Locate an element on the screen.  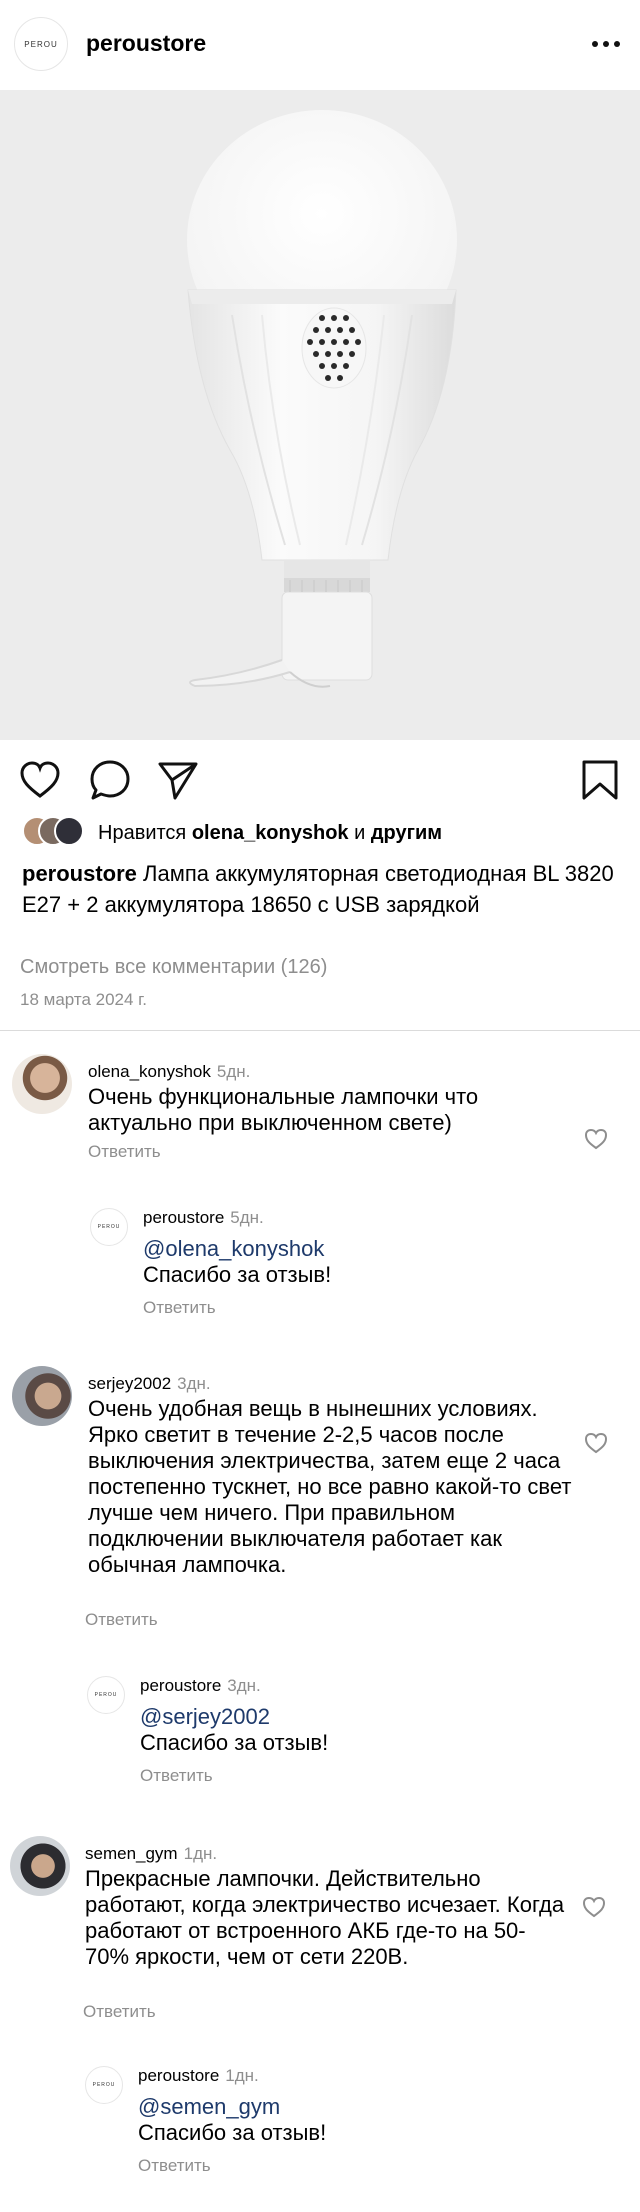
reply-header: peroustore 1дн. is located at coordinates (198, 2076).